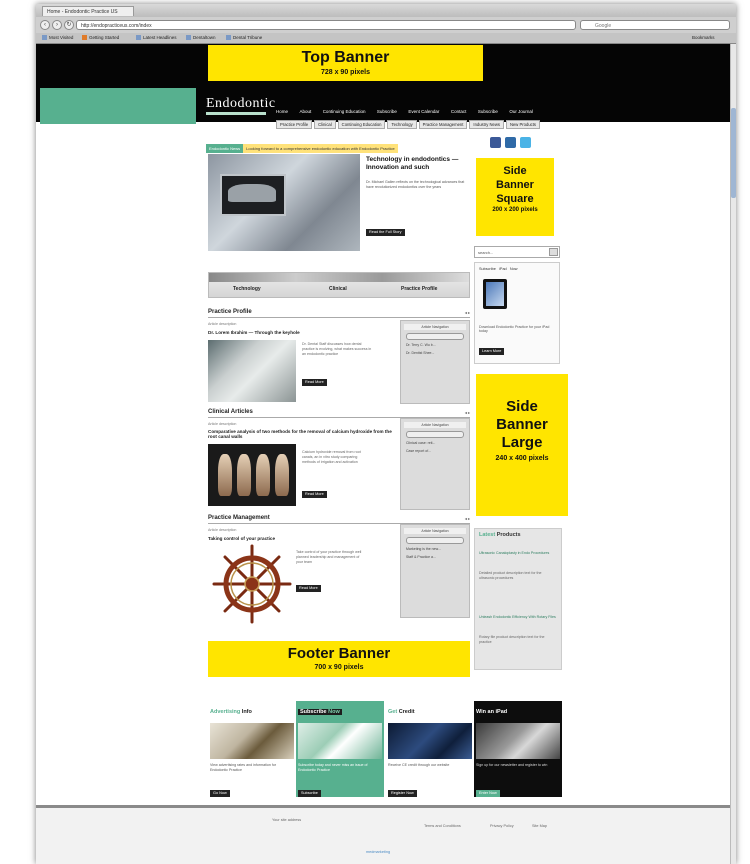 This screenshot has height=864, width=750. What do you see at coordinates (57, 38) in the screenshot?
I see `bookmark-item: Most Visited` at bounding box center [57, 38].